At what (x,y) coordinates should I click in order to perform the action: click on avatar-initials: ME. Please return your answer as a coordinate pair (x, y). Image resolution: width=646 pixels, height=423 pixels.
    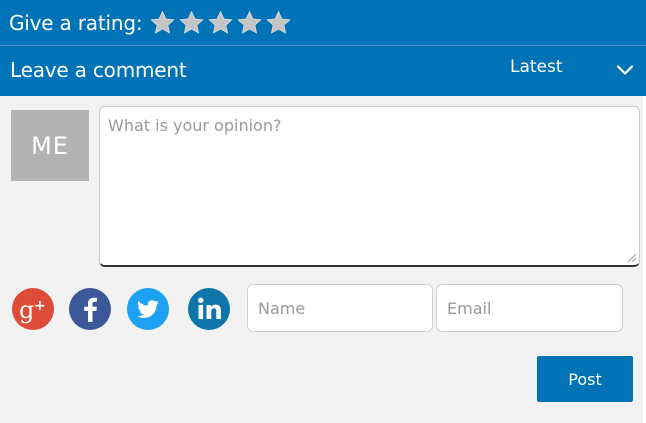
    Looking at the image, I should click on (50, 145).